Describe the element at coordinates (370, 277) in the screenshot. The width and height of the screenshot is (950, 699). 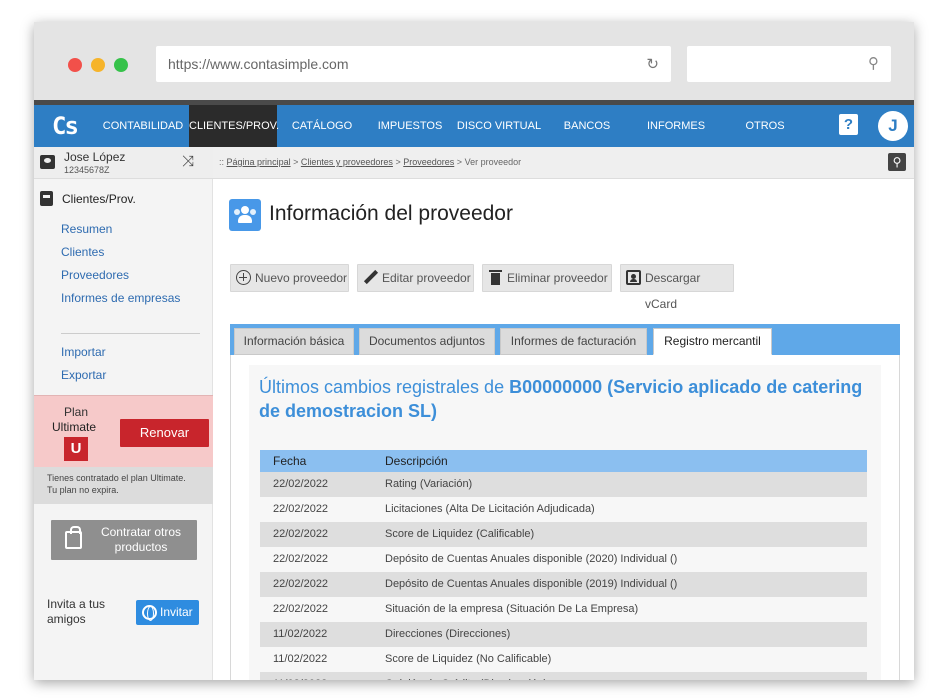
I see `pencil-icon` at that location.